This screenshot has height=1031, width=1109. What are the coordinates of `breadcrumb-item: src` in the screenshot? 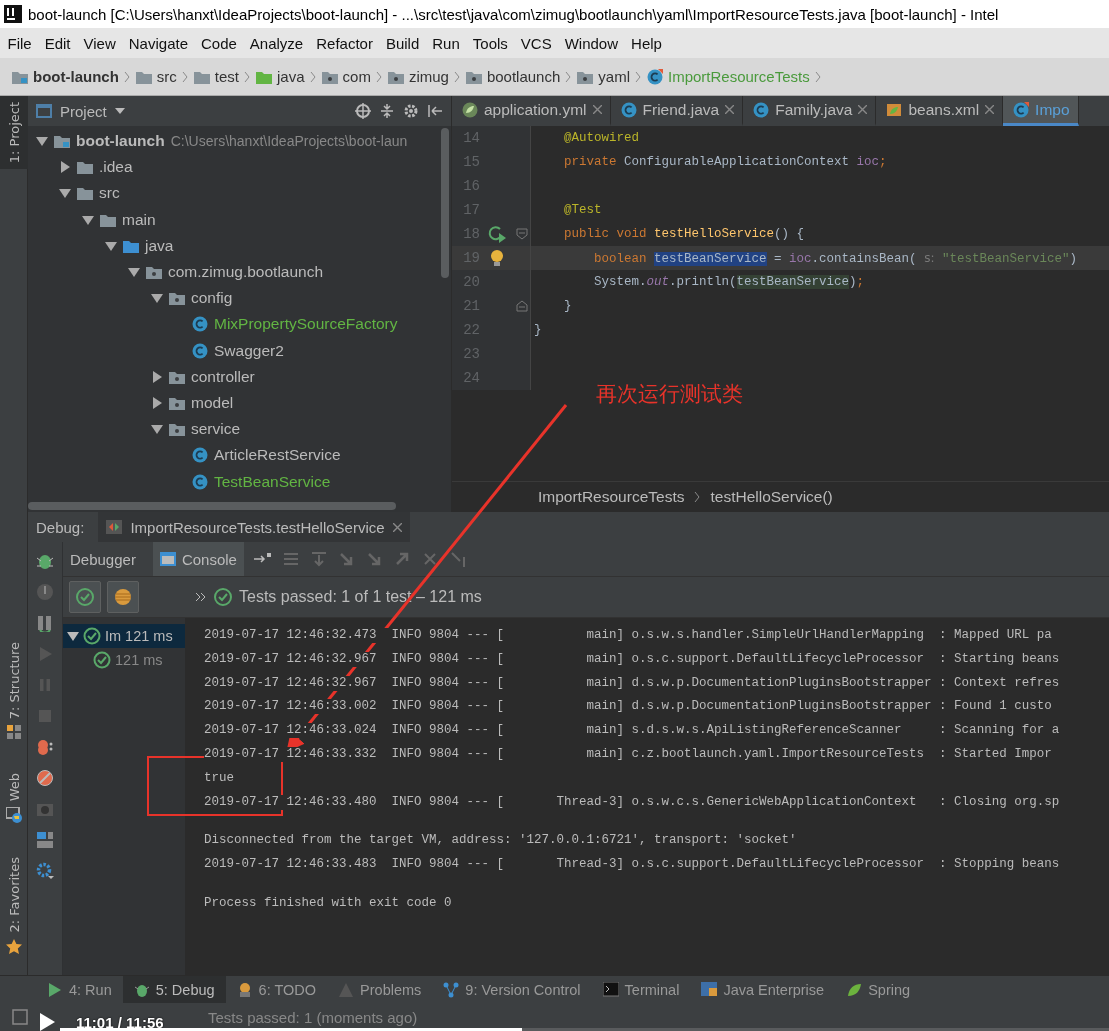 It's located at (166, 76).